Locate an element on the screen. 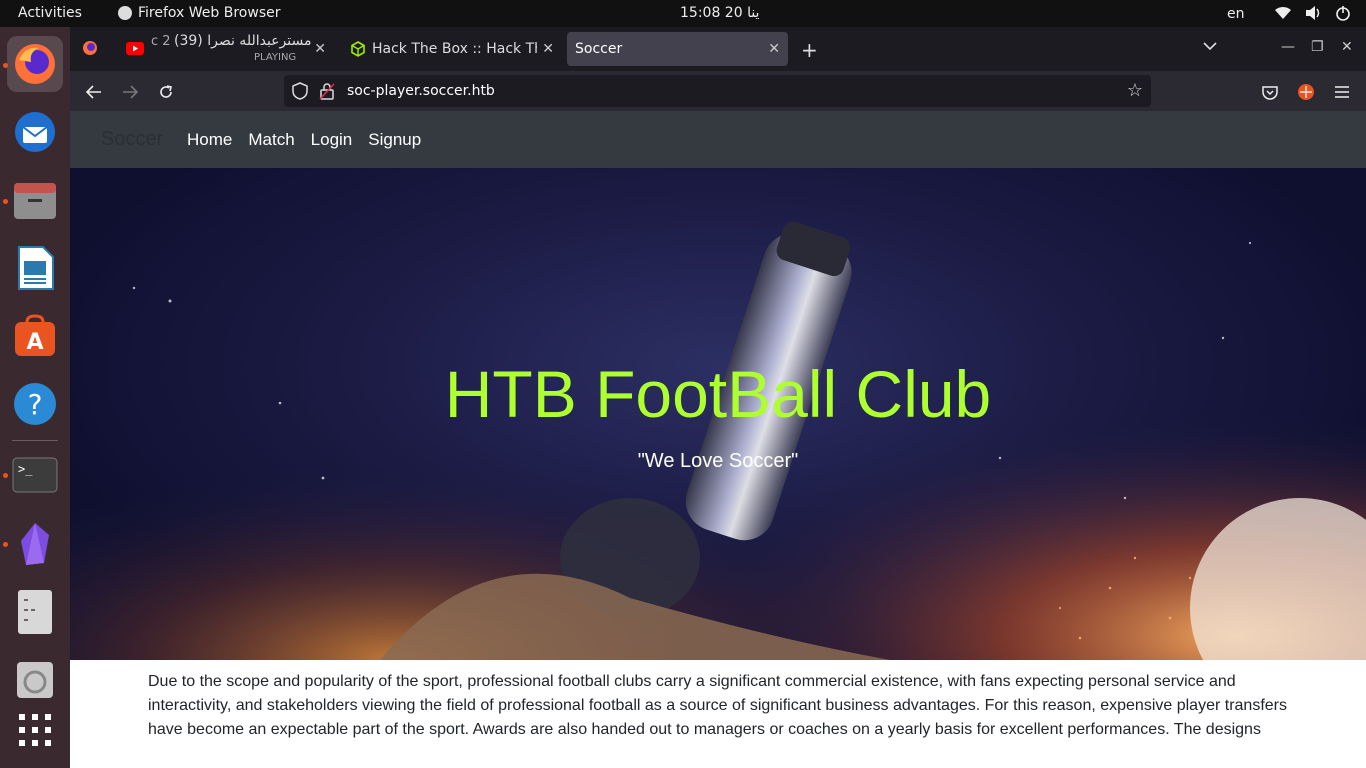 This screenshot has height=768, width=1366. apps-grid-icon is located at coordinates (35, 730).